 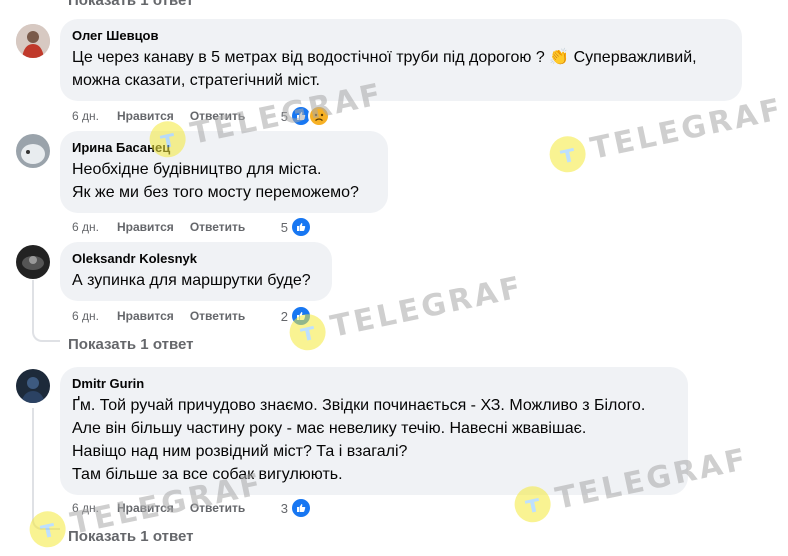 I want to click on reactions-summary: 2, so click(x=296, y=316).